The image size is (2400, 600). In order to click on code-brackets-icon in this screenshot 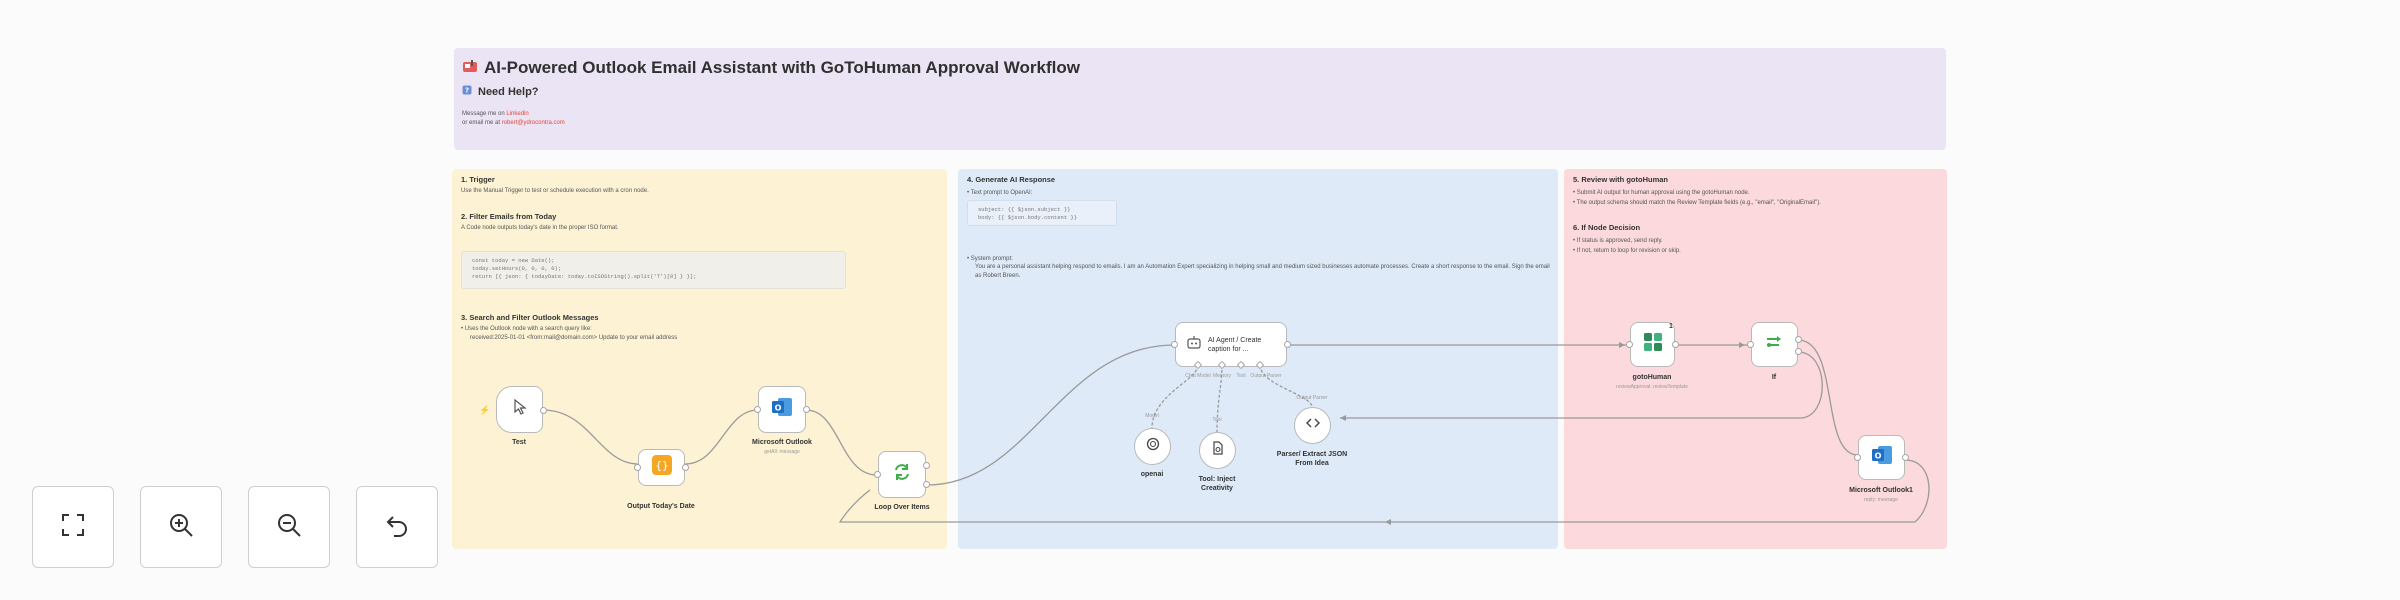, I will do `click(1313, 425)`.